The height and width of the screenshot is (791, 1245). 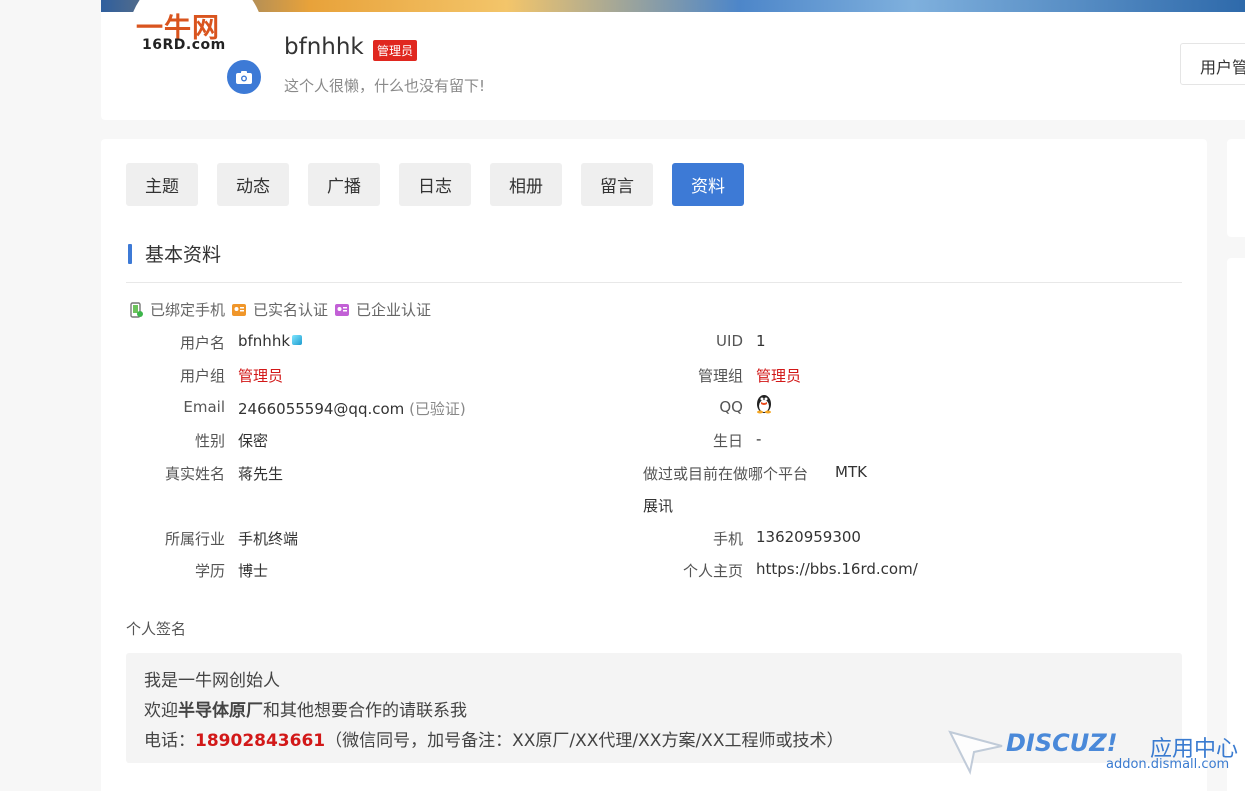 What do you see at coordinates (395, 50) in the screenshot?
I see `admin-badge: 管理员` at bounding box center [395, 50].